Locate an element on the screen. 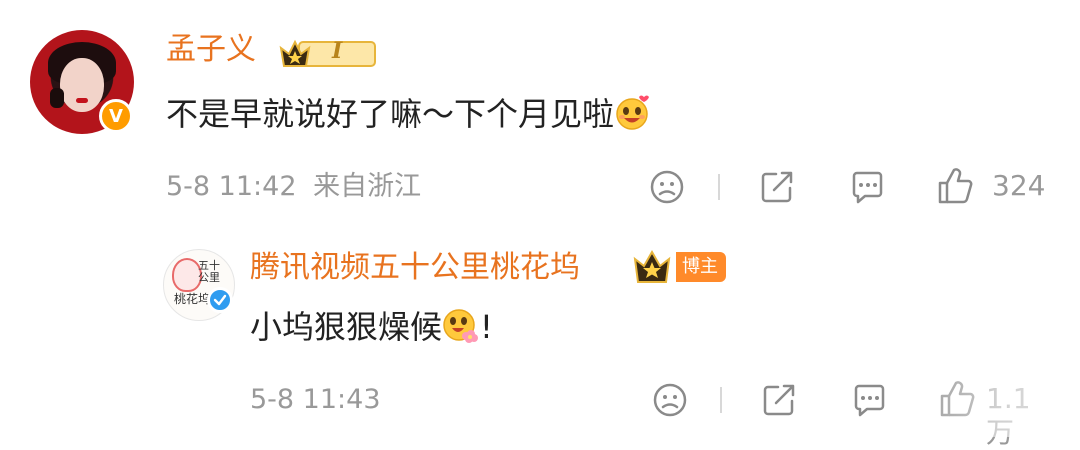  emoji-react-button is located at coordinates (667, 187).